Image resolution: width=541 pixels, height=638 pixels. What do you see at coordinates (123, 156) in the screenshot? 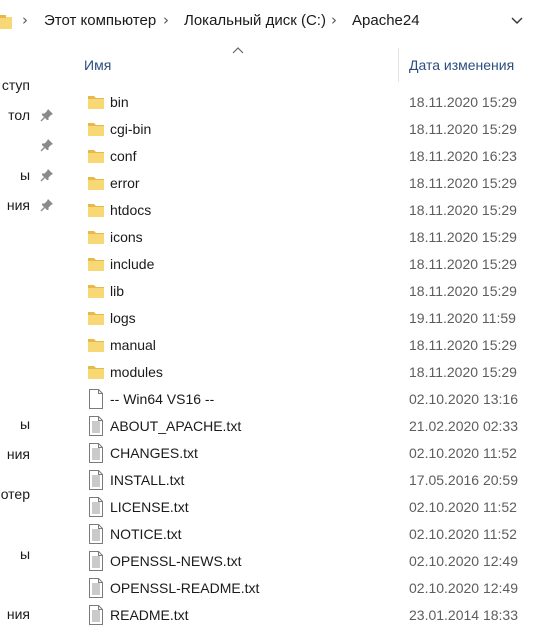
I see `file-name: conf` at bounding box center [123, 156].